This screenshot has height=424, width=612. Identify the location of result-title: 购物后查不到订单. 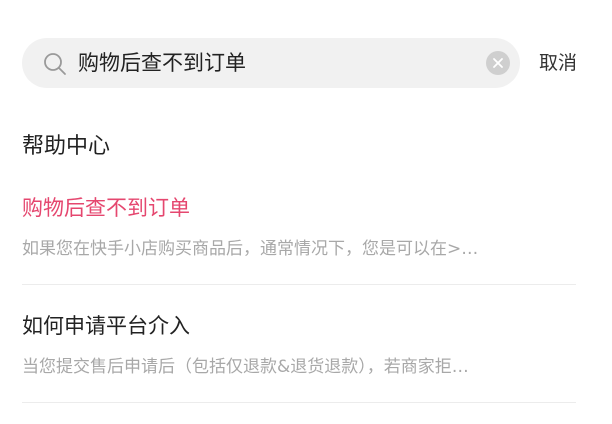
(106, 208).